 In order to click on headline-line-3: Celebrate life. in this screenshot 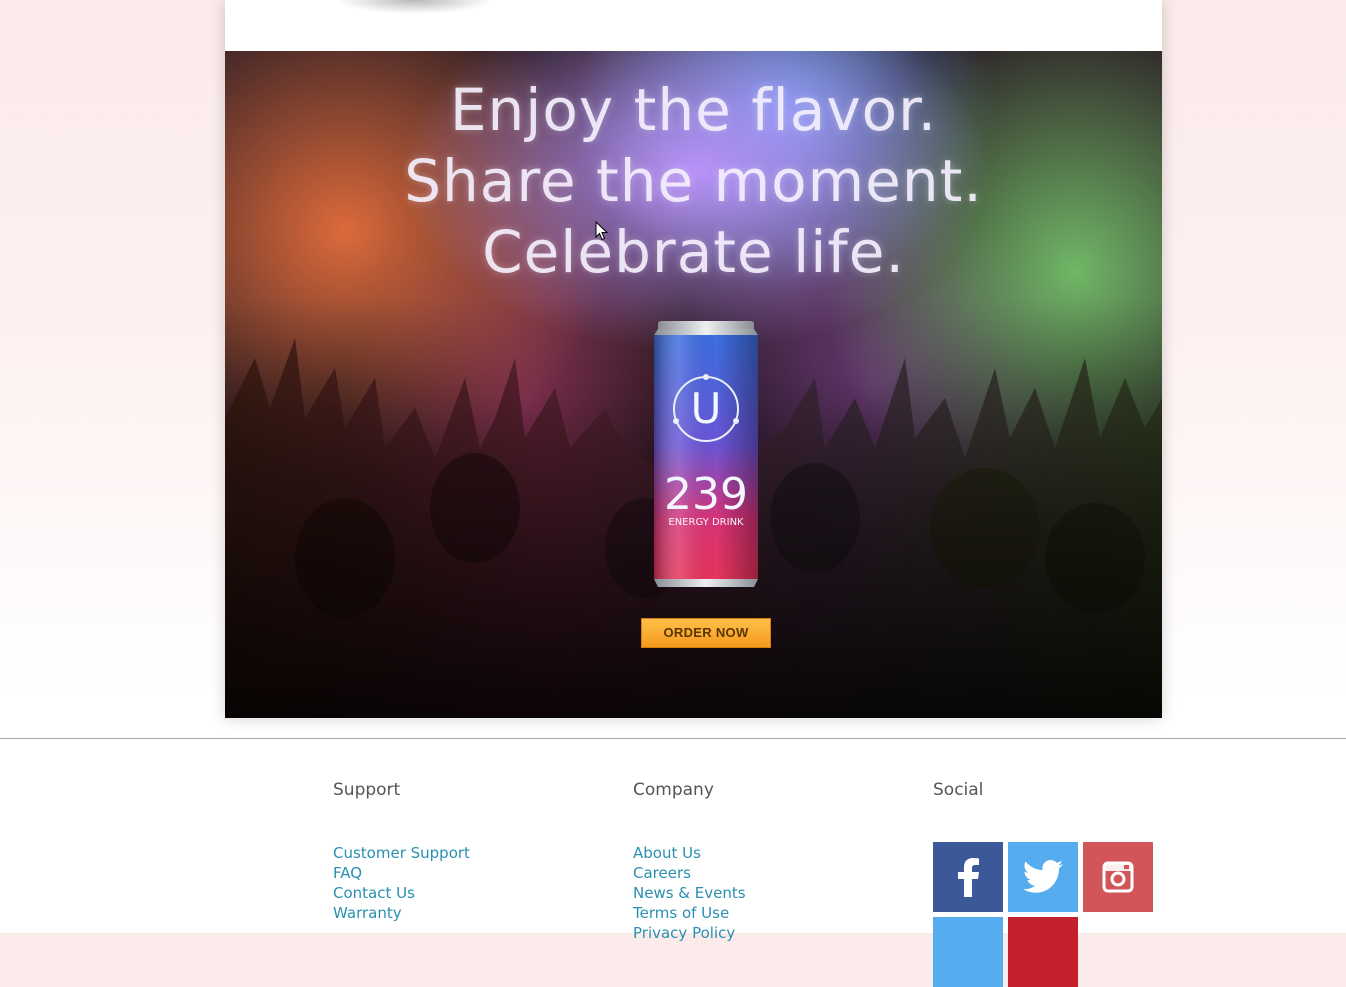, I will do `click(693, 252)`.